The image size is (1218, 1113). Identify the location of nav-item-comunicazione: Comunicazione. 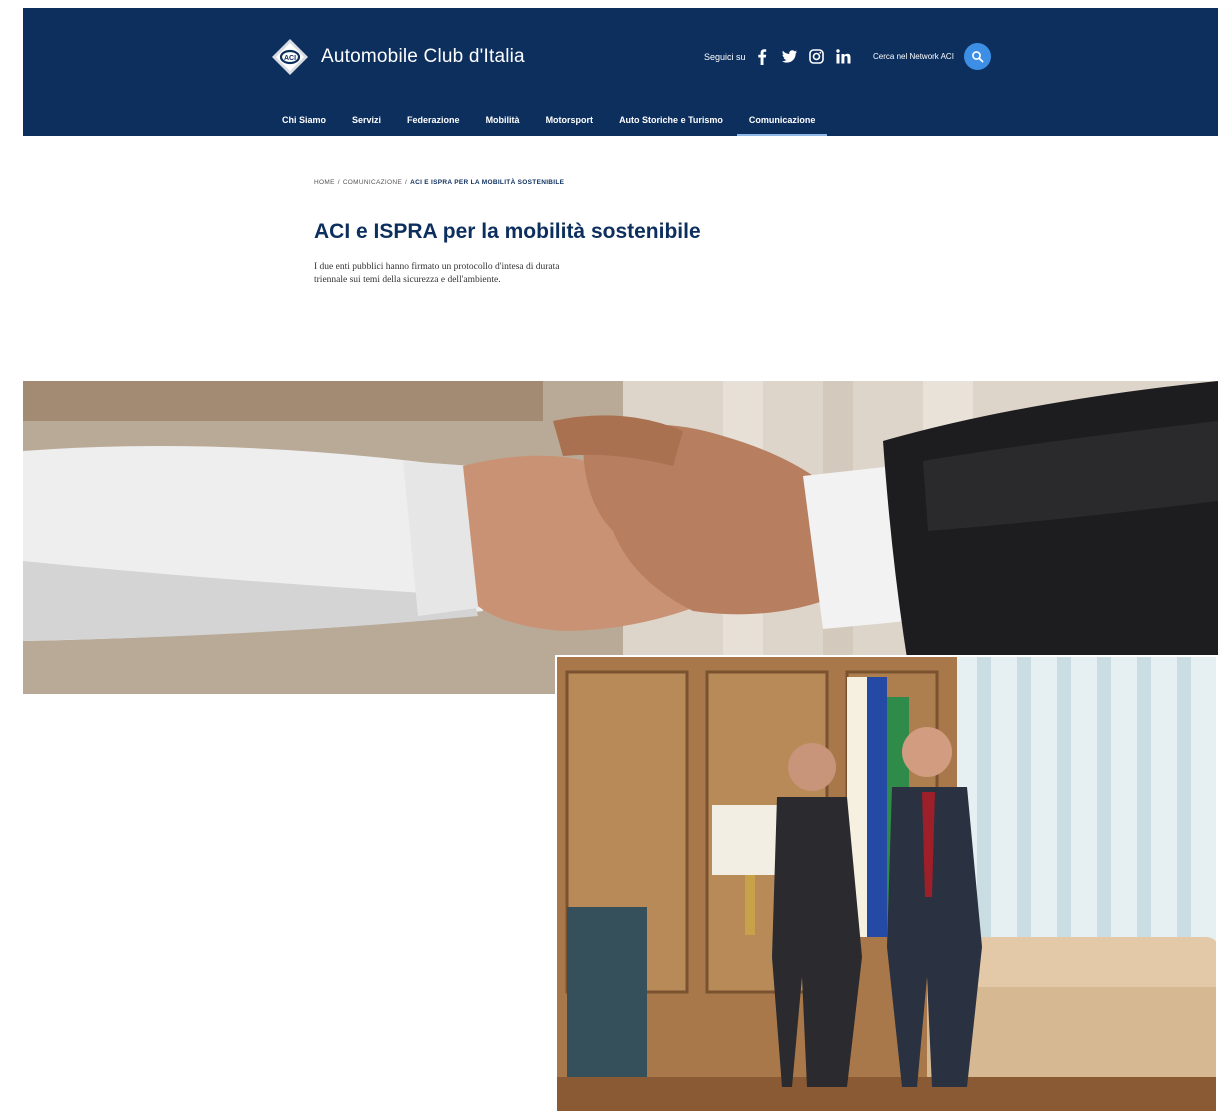
(781, 121).